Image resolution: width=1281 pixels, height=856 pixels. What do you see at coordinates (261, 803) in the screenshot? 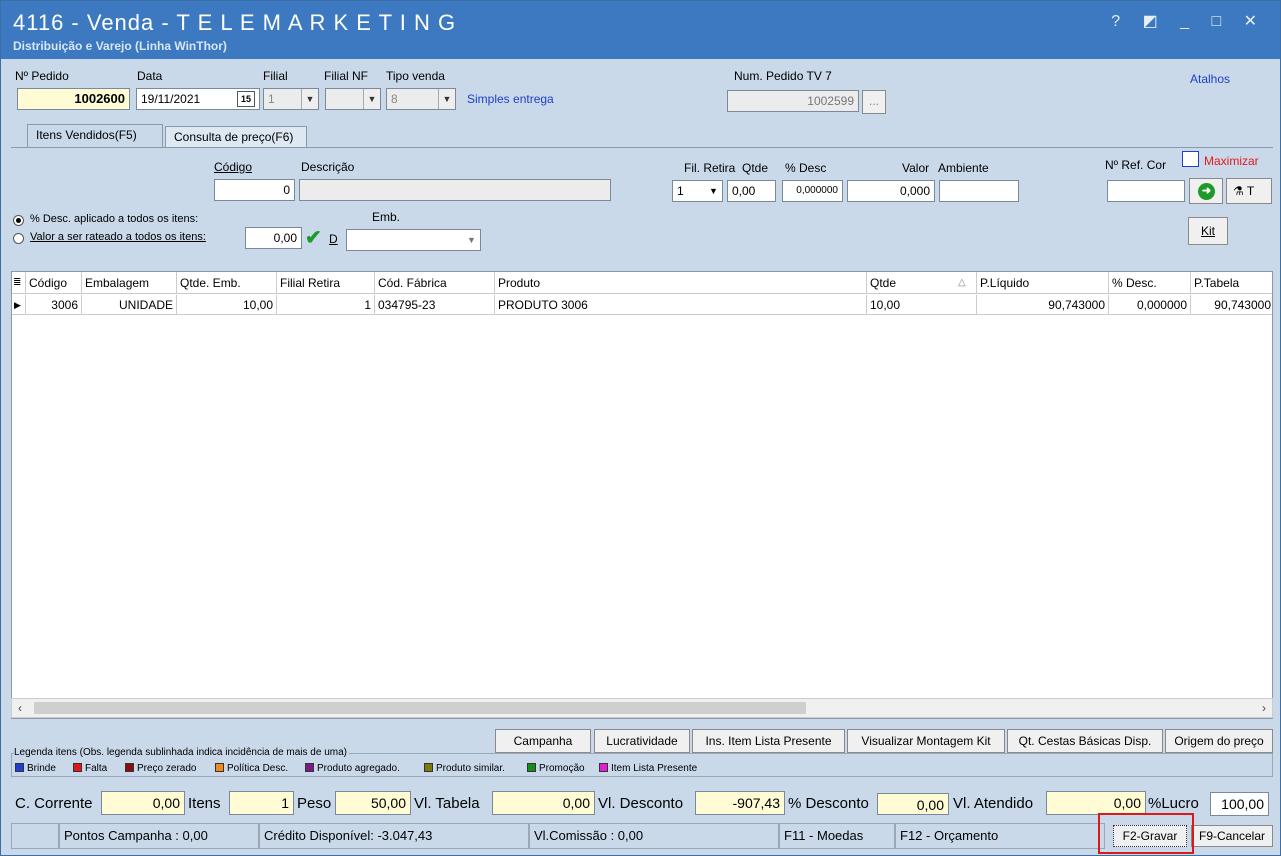
I see `itens-field: 1` at bounding box center [261, 803].